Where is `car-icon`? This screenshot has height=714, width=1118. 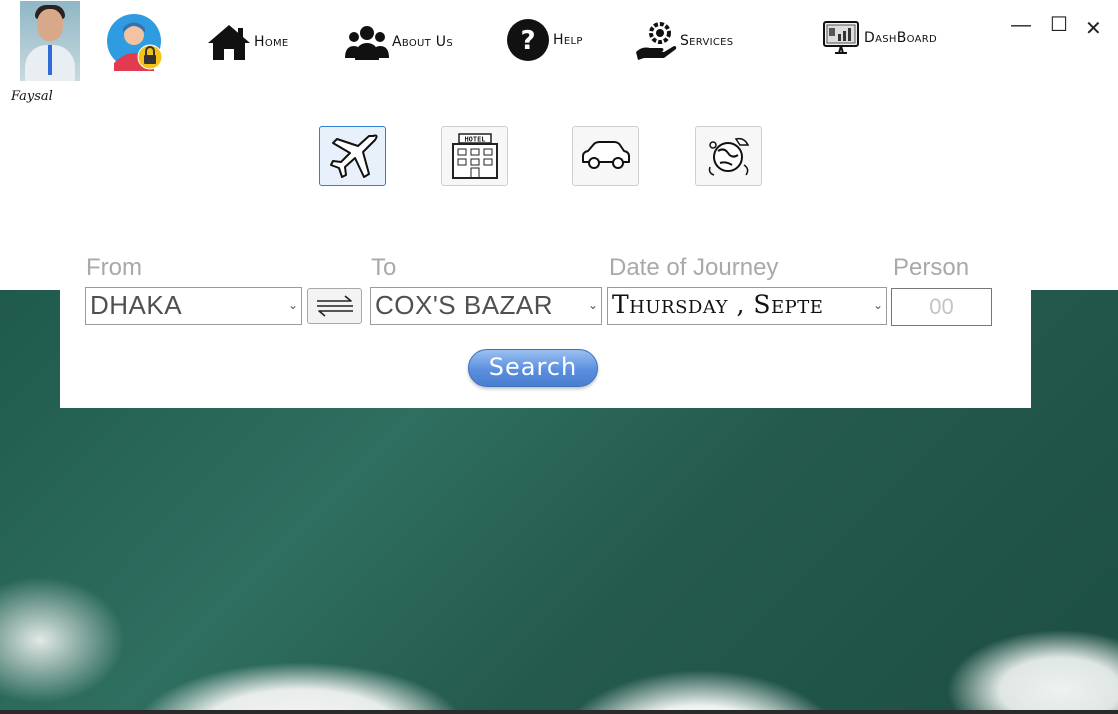 car-icon is located at coordinates (605, 155).